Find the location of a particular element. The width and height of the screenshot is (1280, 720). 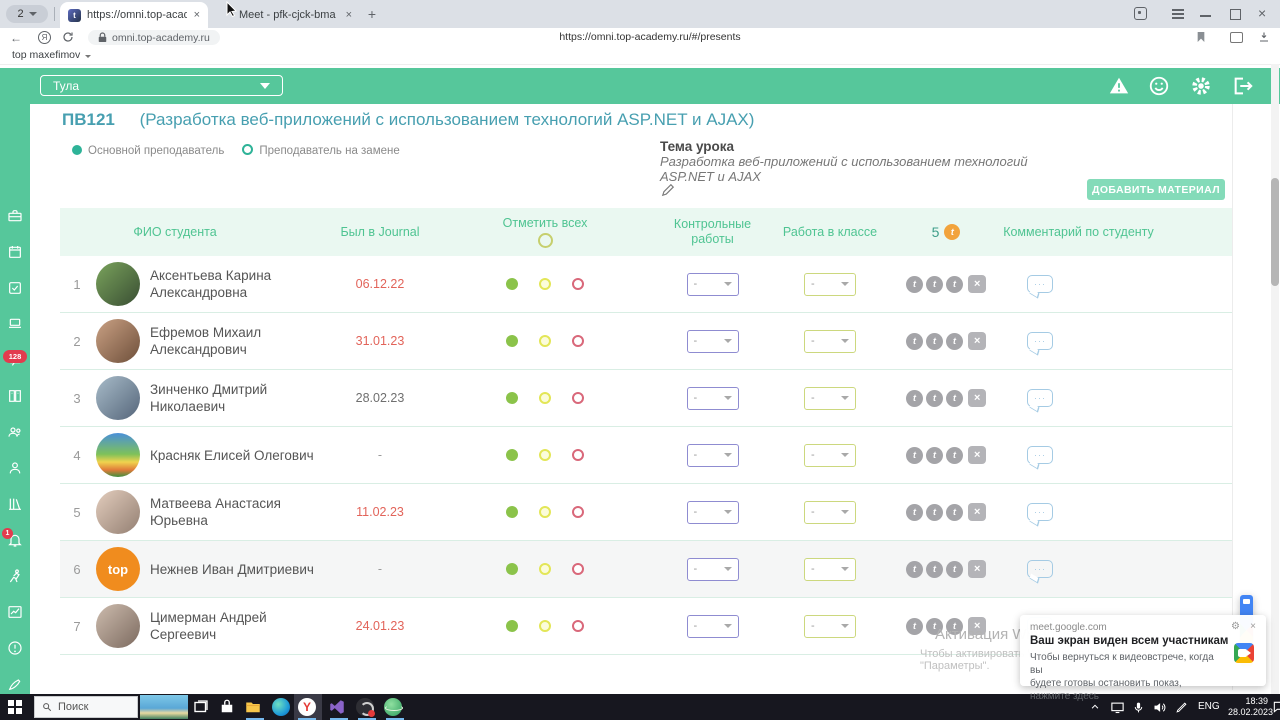

page-scrollbar-track is located at coordinates (1275, 379).